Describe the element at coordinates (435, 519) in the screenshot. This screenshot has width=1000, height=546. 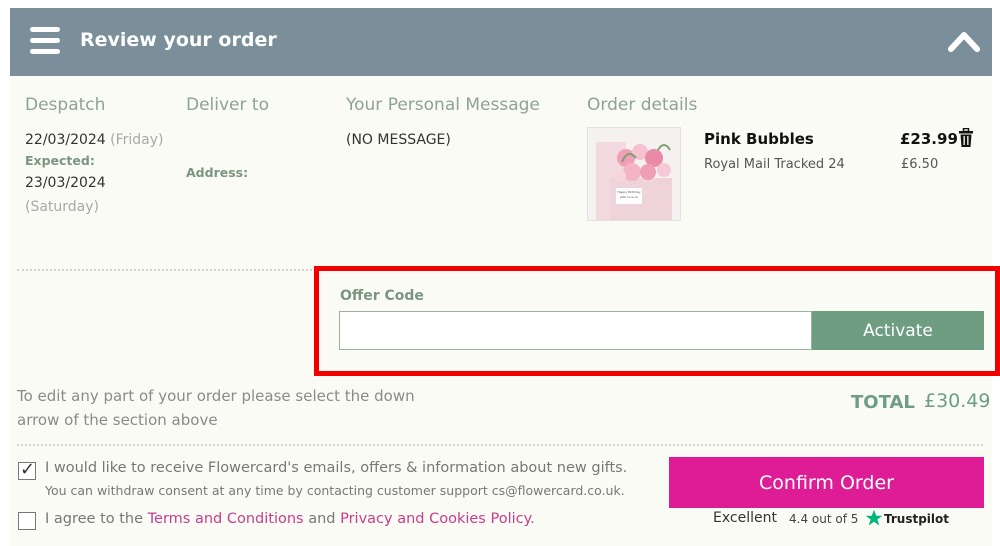
I see `privacy-link: Privacy and Cookies Policy` at that location.